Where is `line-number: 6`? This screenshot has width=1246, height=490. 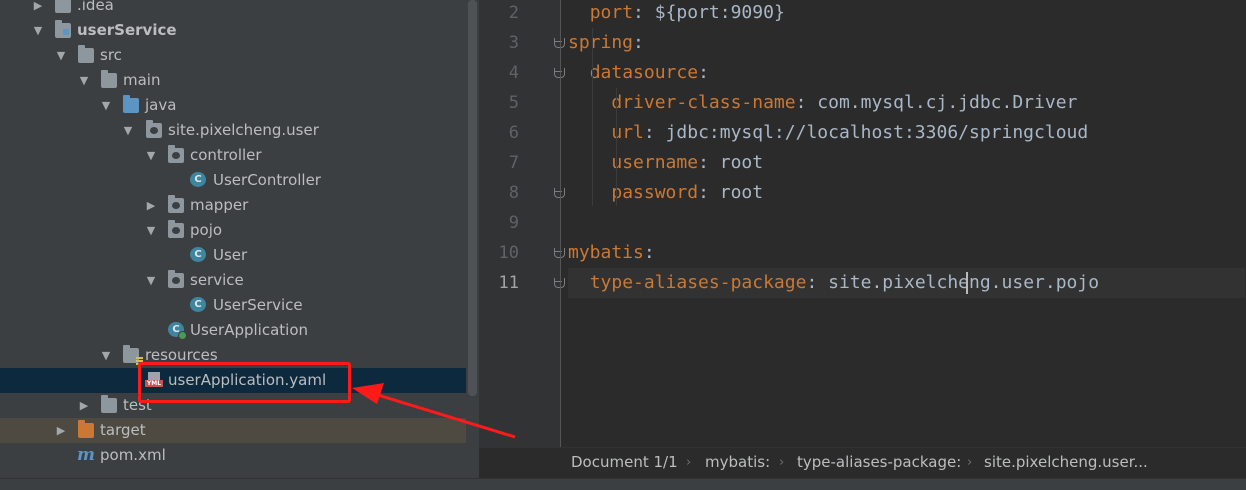 line-number: 6 is located at coordinates (513, 133).